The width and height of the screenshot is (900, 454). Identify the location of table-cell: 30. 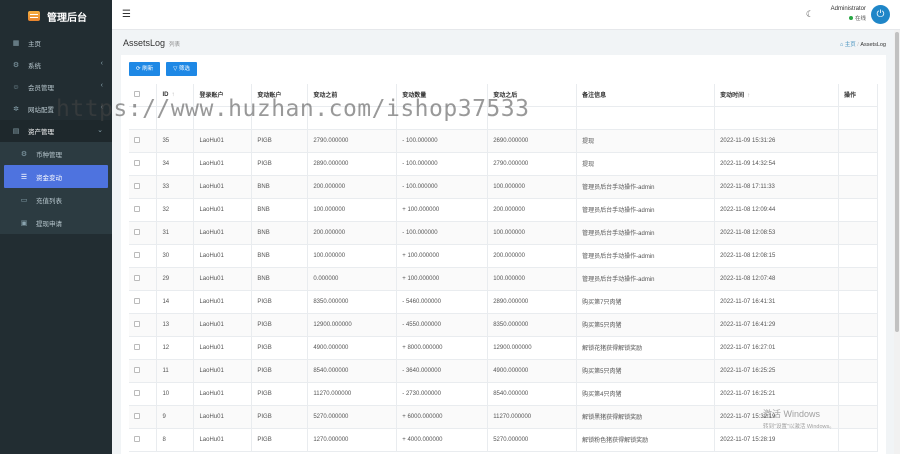
(175, 256).